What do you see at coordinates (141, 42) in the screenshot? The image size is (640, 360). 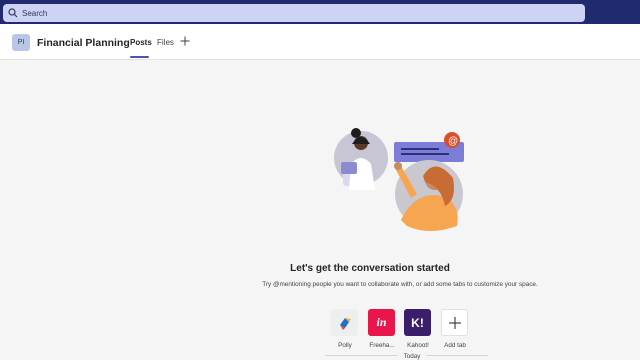 I see `tab-posts: Posts` at bounding box center [141, 42].